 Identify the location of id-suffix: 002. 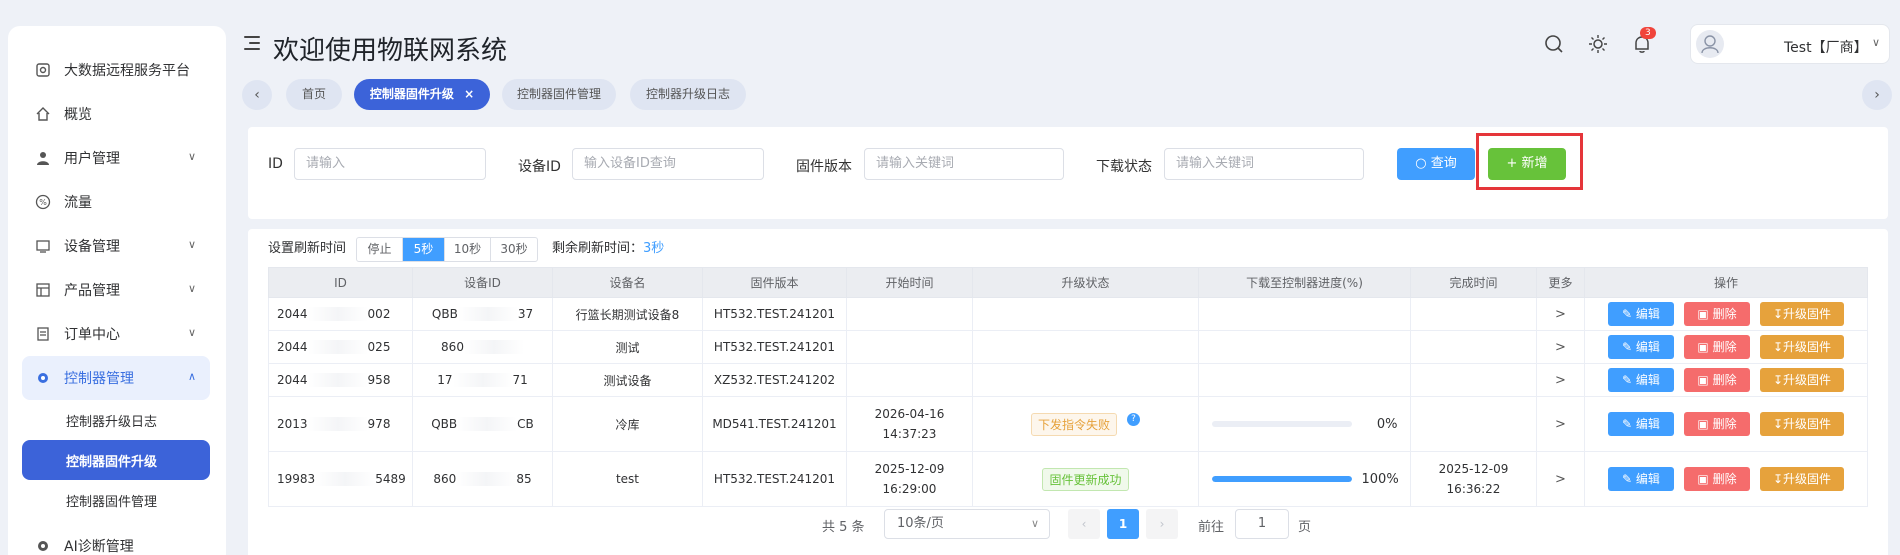
(379, 313).